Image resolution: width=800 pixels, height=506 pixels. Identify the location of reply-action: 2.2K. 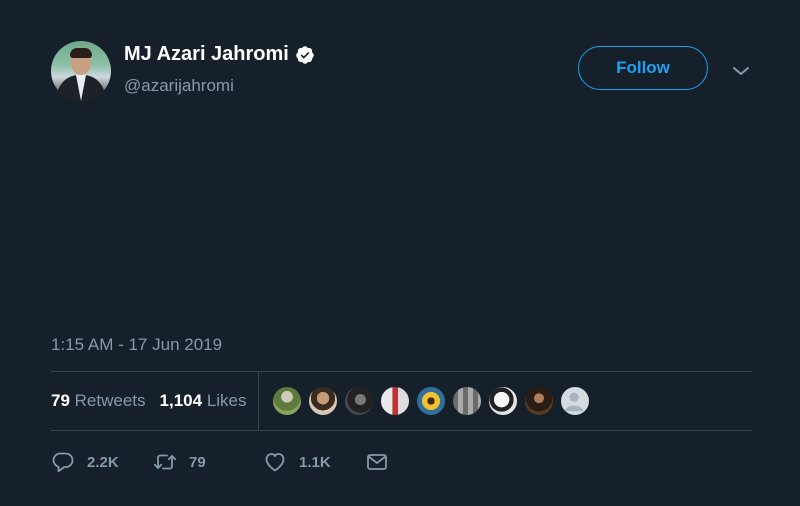
(102, 462).